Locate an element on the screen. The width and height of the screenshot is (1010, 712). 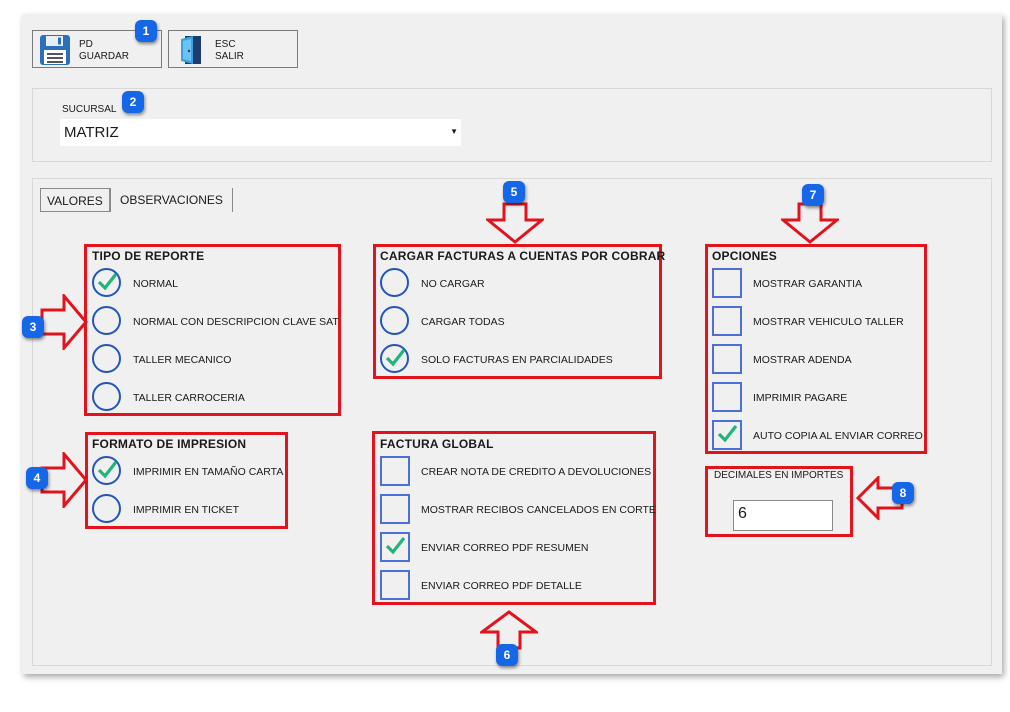
sucursal-label: SUCURSAL is located at coordinates (89, 109).